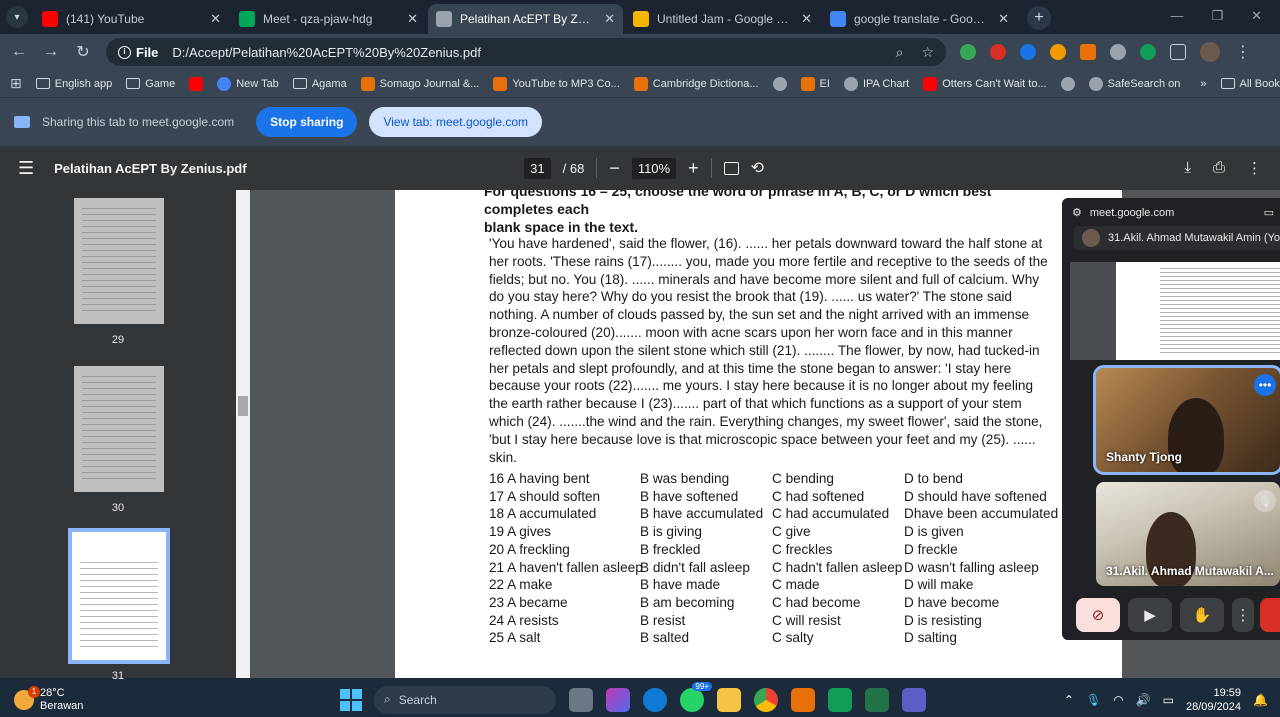 The image size is (1280, 717). I want to click on edge-icon, so click(655, 699).